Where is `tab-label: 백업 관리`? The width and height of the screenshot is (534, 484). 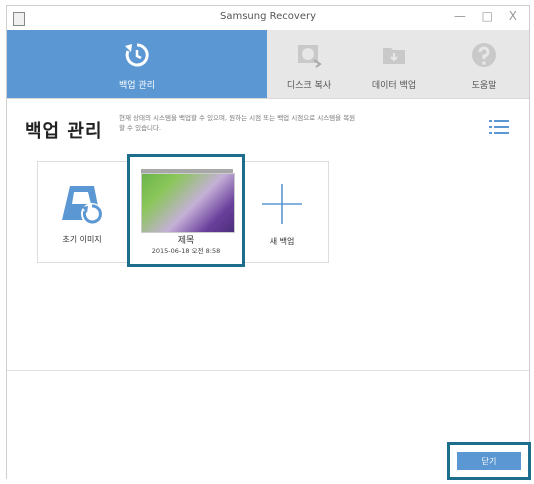 tab-label: 백업 관리 is located at coordinates (137, 86).